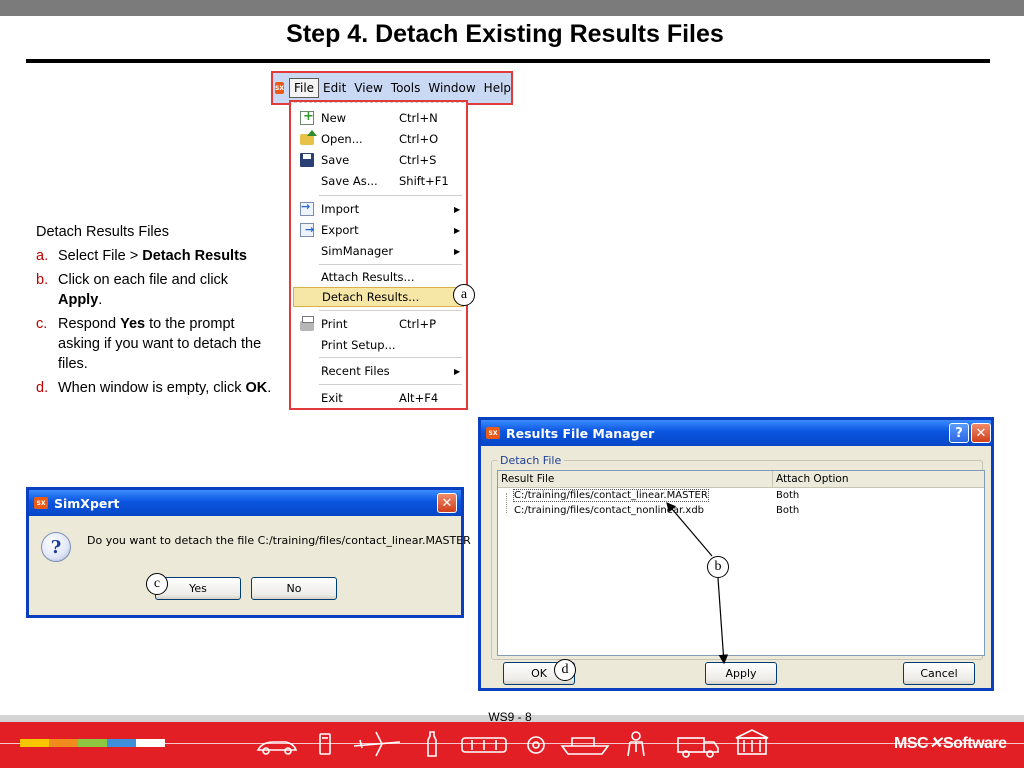 This screenshot has height=768, width=1024. I want to click on arrow-to-row, so click(689, 529).